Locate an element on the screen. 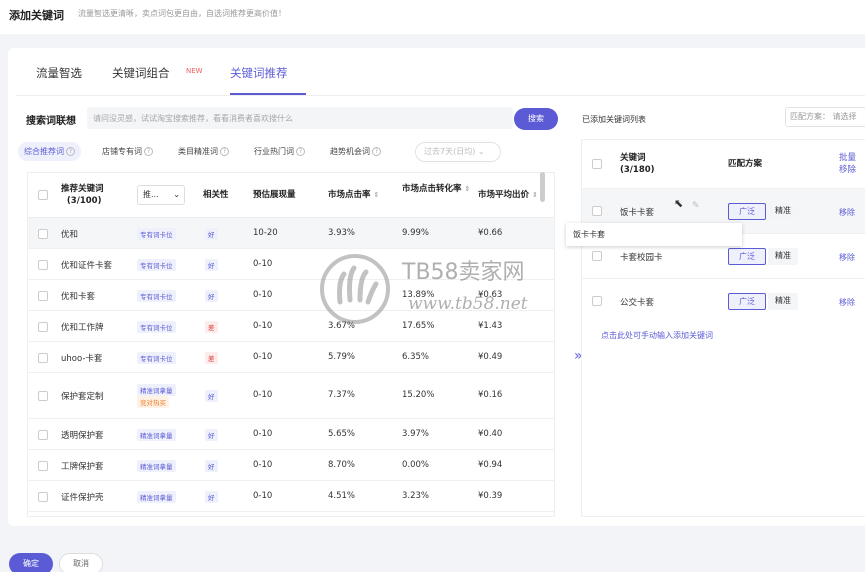 The image size is (865, 572). table-row: 优和卡套 0-10 13.89% ¥0.63 专有词卡位 好 is located at coordinates (291, 295).